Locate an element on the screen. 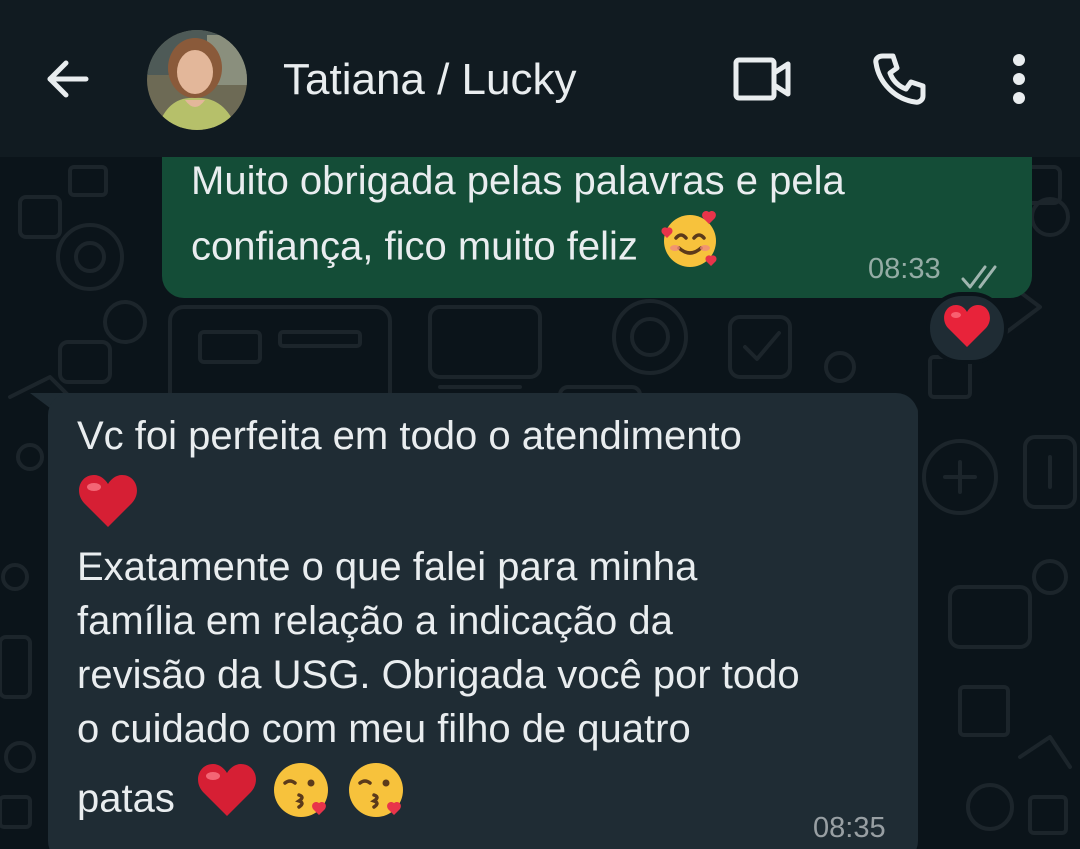 This screenshot has width=1080, height=849. message-line: Vc foi perfeita em todo o atendimento is located at coordinates (409, 436).